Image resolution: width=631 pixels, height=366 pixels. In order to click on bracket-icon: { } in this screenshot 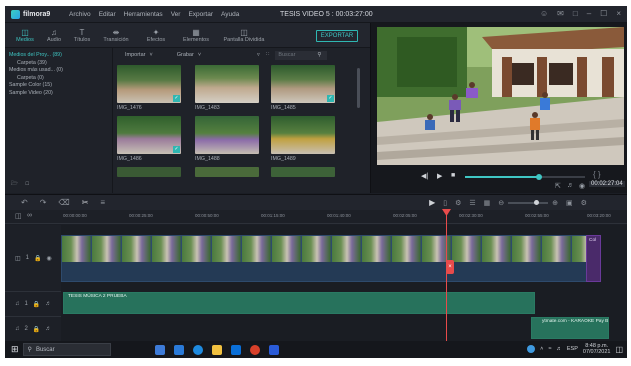, I will do `click(597, 174)`.